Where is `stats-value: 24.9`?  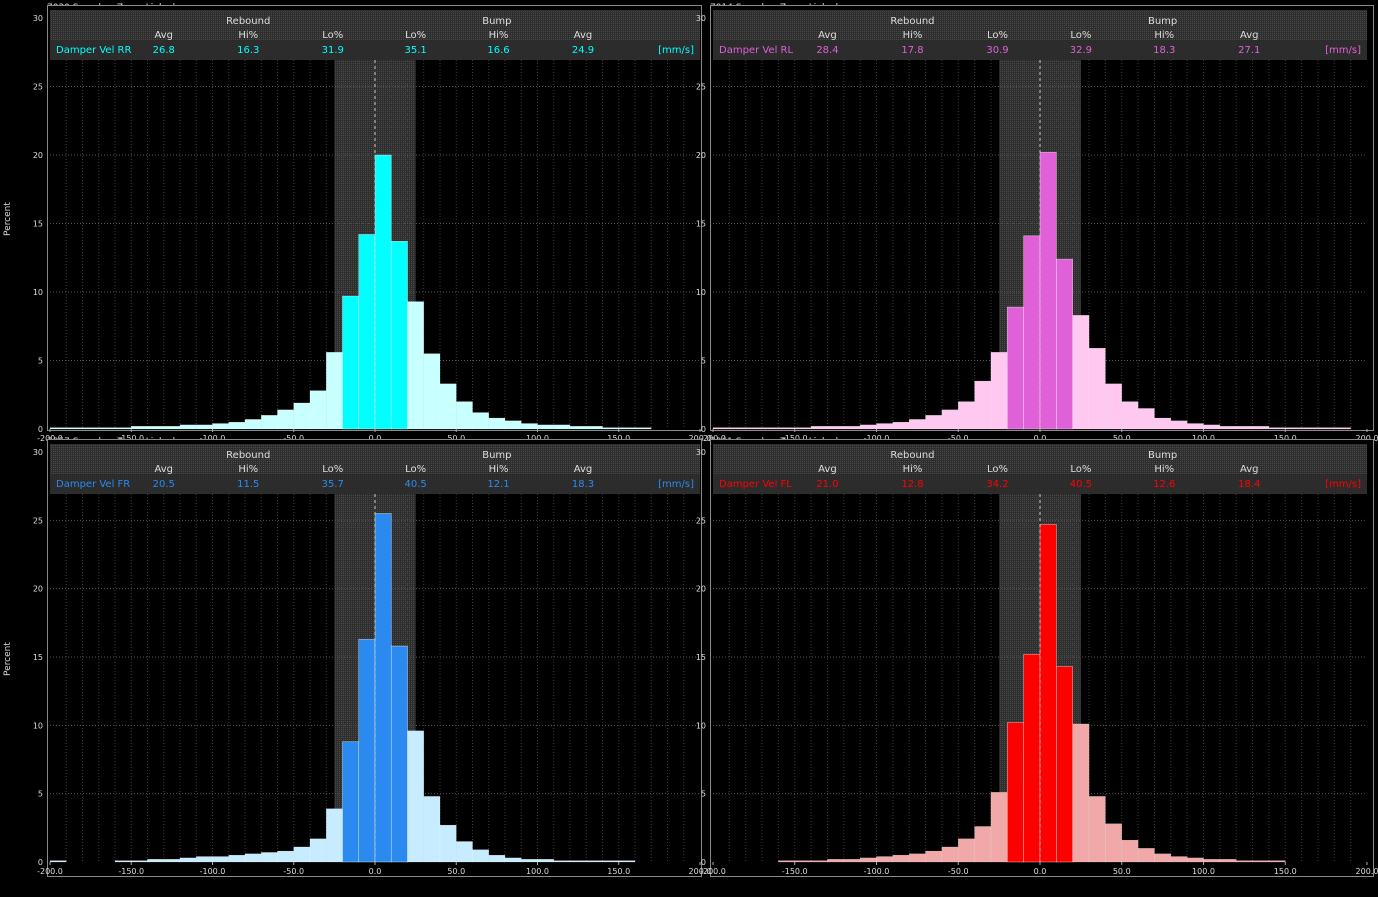
stats-value: 24.9 is located at coordinates (583, 50).